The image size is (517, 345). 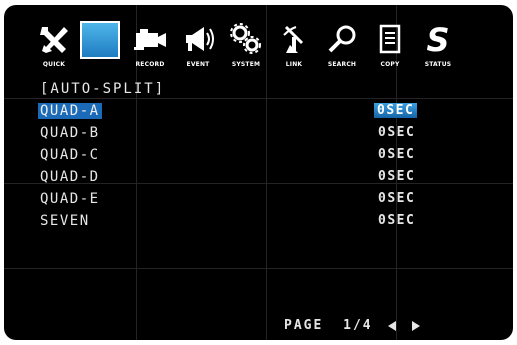 I want to click on list-item: QUAD-E 0SEC, so click(x=229, y=199).